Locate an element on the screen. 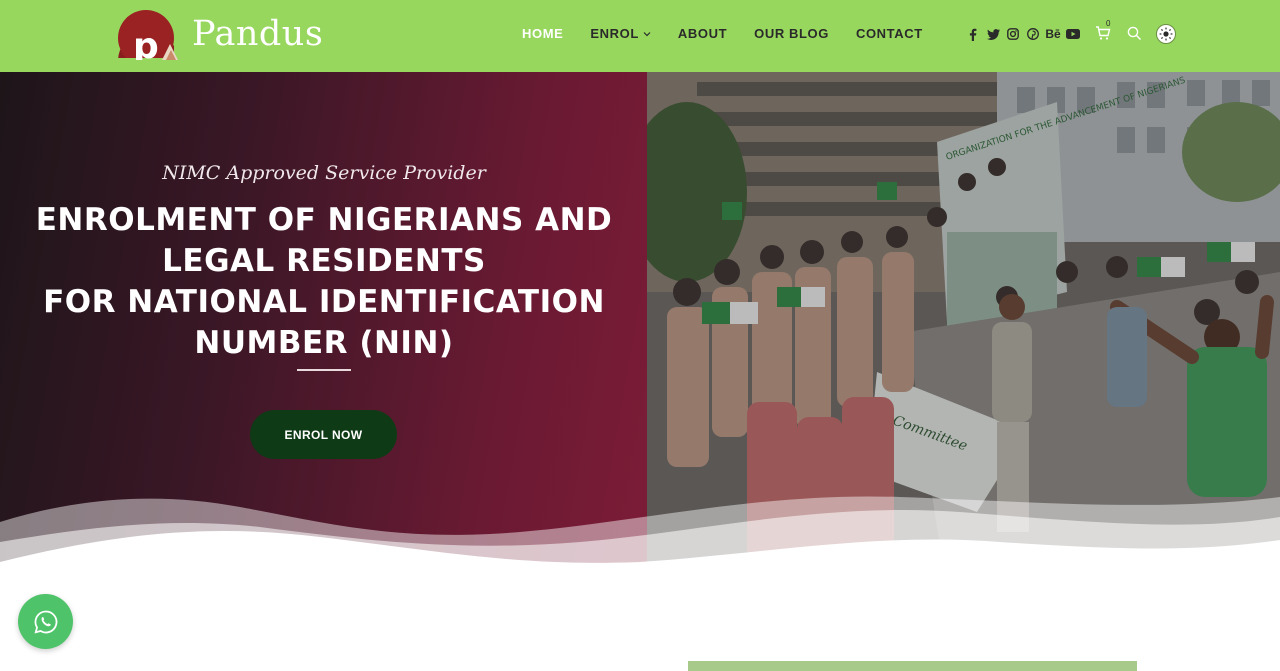  site-logo: p Pandus is located at coordinates (220, 37).